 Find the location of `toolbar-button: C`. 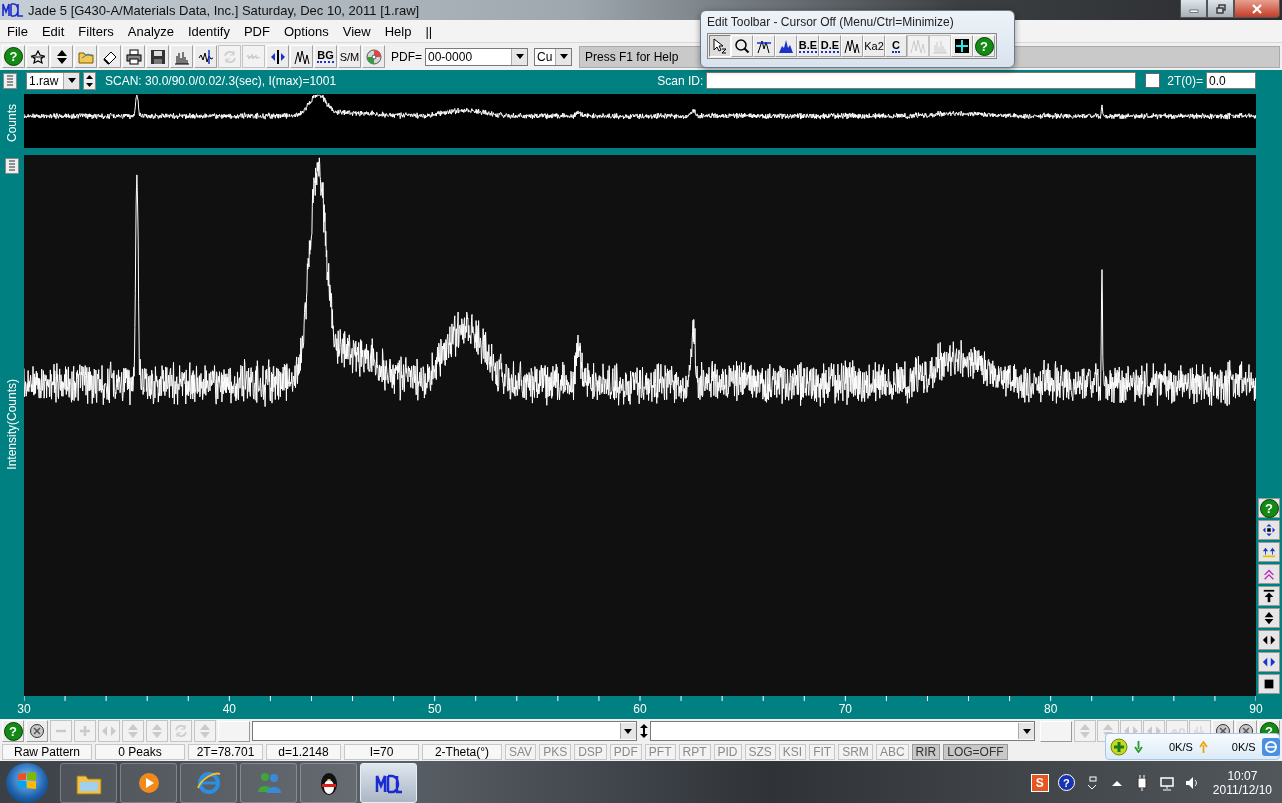

toolbar-button: C is located at coordinates (896, 46).